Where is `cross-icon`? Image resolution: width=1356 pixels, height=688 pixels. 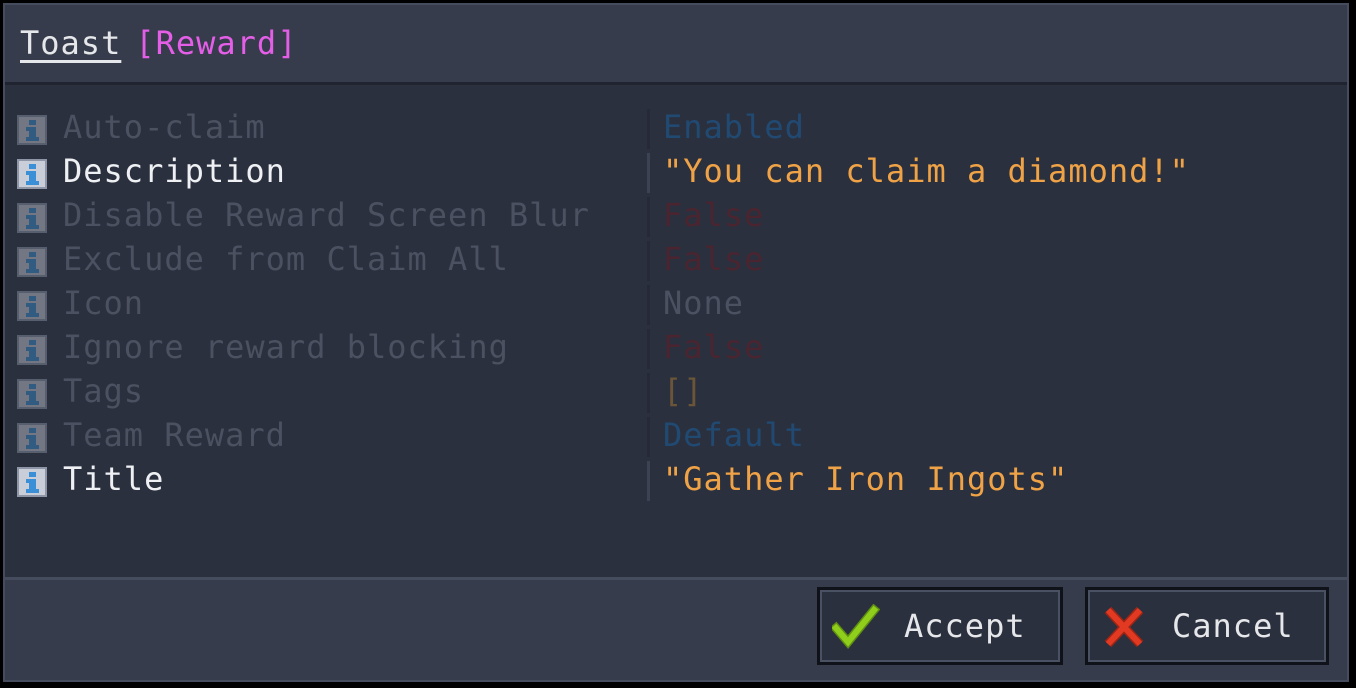 cross-icon is located at coordinates (1124, 627).